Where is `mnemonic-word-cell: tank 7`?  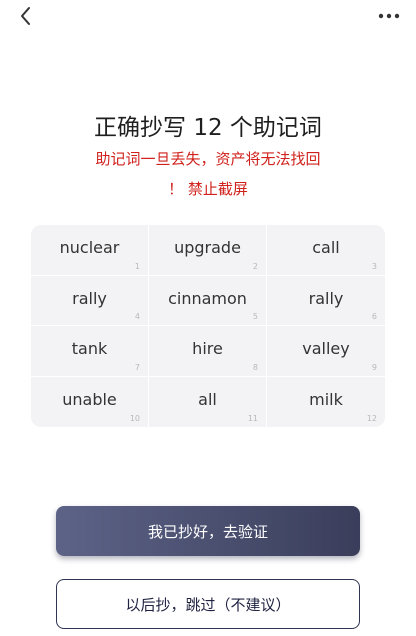
mnemonic-word-cell: tank 7 is located at coordinates (90, 351).